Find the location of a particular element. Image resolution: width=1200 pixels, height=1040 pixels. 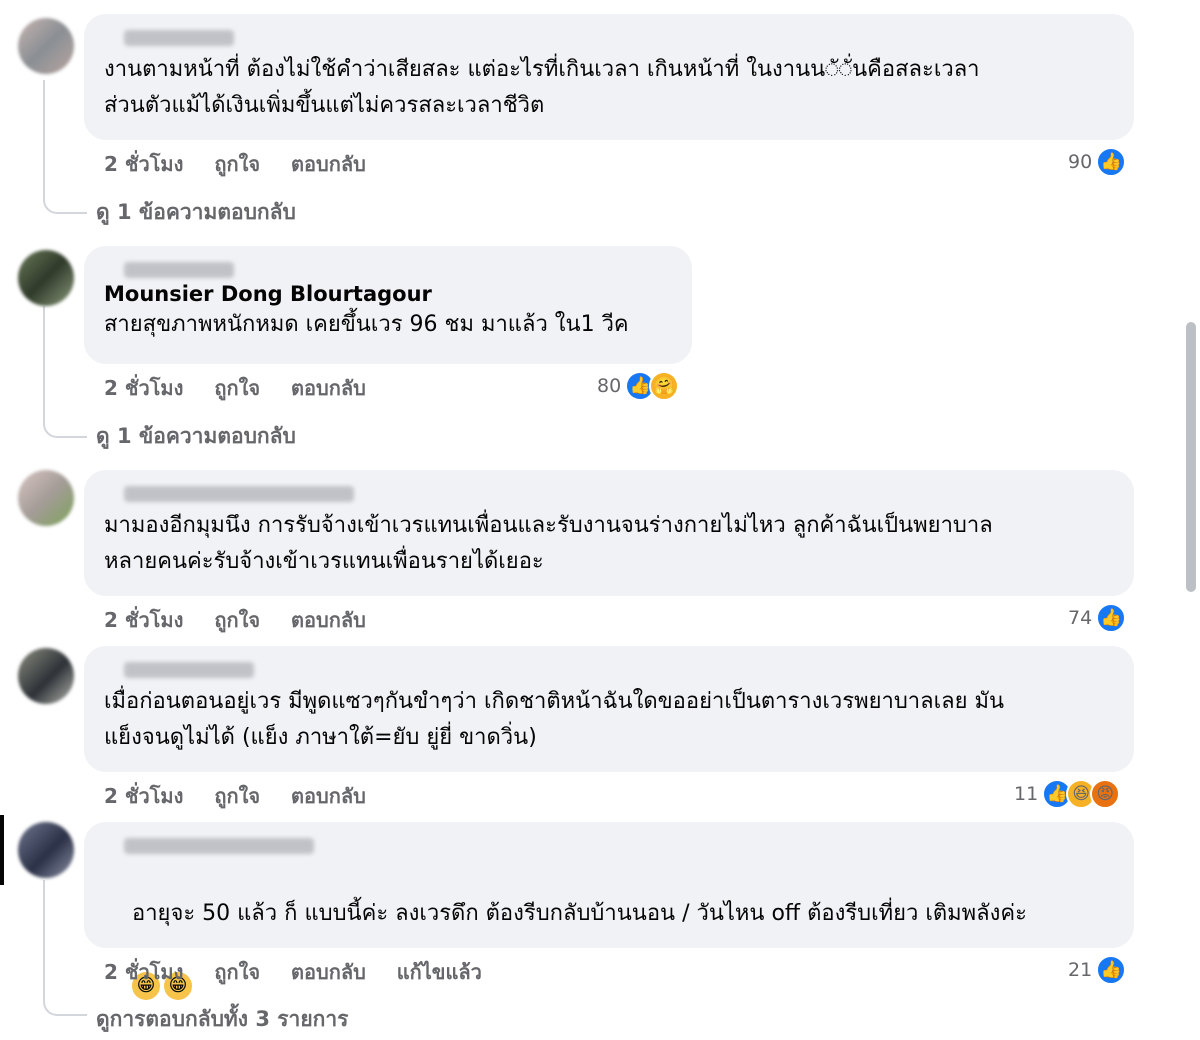

comment-actions: 2 ชั่วโมง ถูกใจ ตอบกลับ แก้ไขแล้ว is located at coordinates (305, 972).